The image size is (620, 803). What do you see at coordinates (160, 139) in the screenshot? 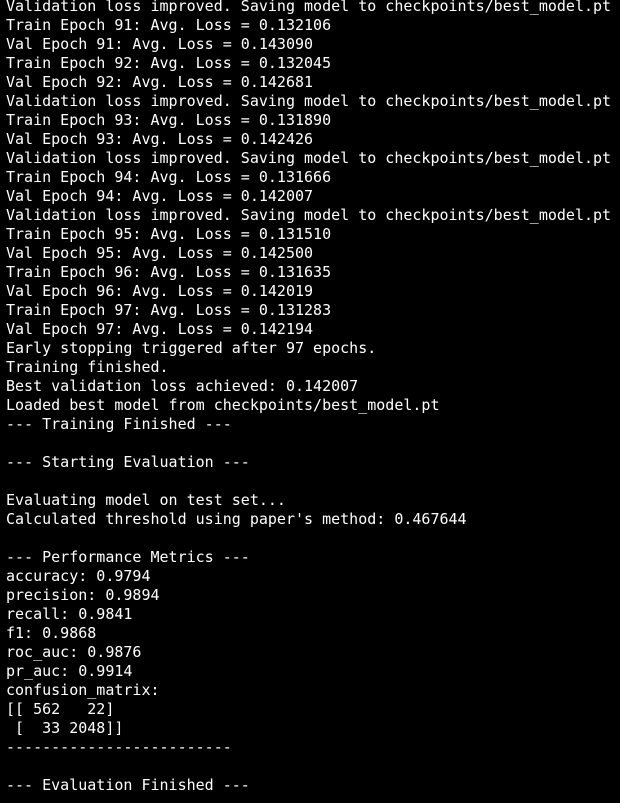
I see `terminal-line: Val Epoch 93: Avg. Loss = 0.142426` at bounding box center [160, 139].